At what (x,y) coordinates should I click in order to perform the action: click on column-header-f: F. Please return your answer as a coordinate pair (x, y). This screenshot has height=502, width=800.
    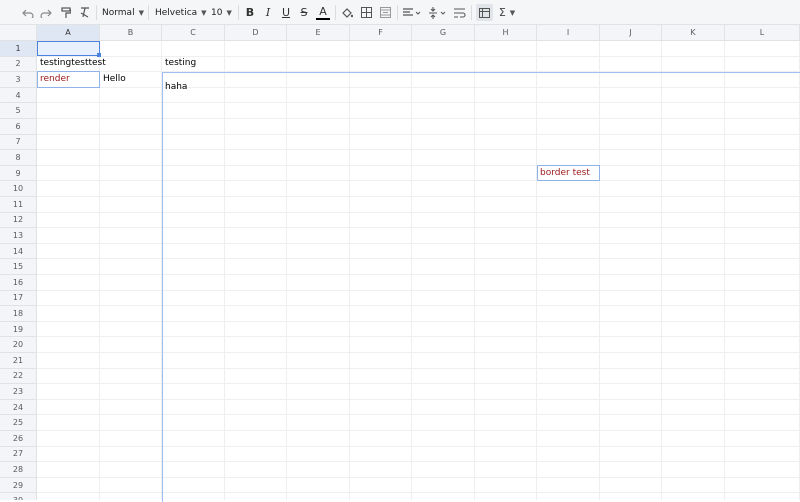
    Looking at the image, I should click on (381, 33).